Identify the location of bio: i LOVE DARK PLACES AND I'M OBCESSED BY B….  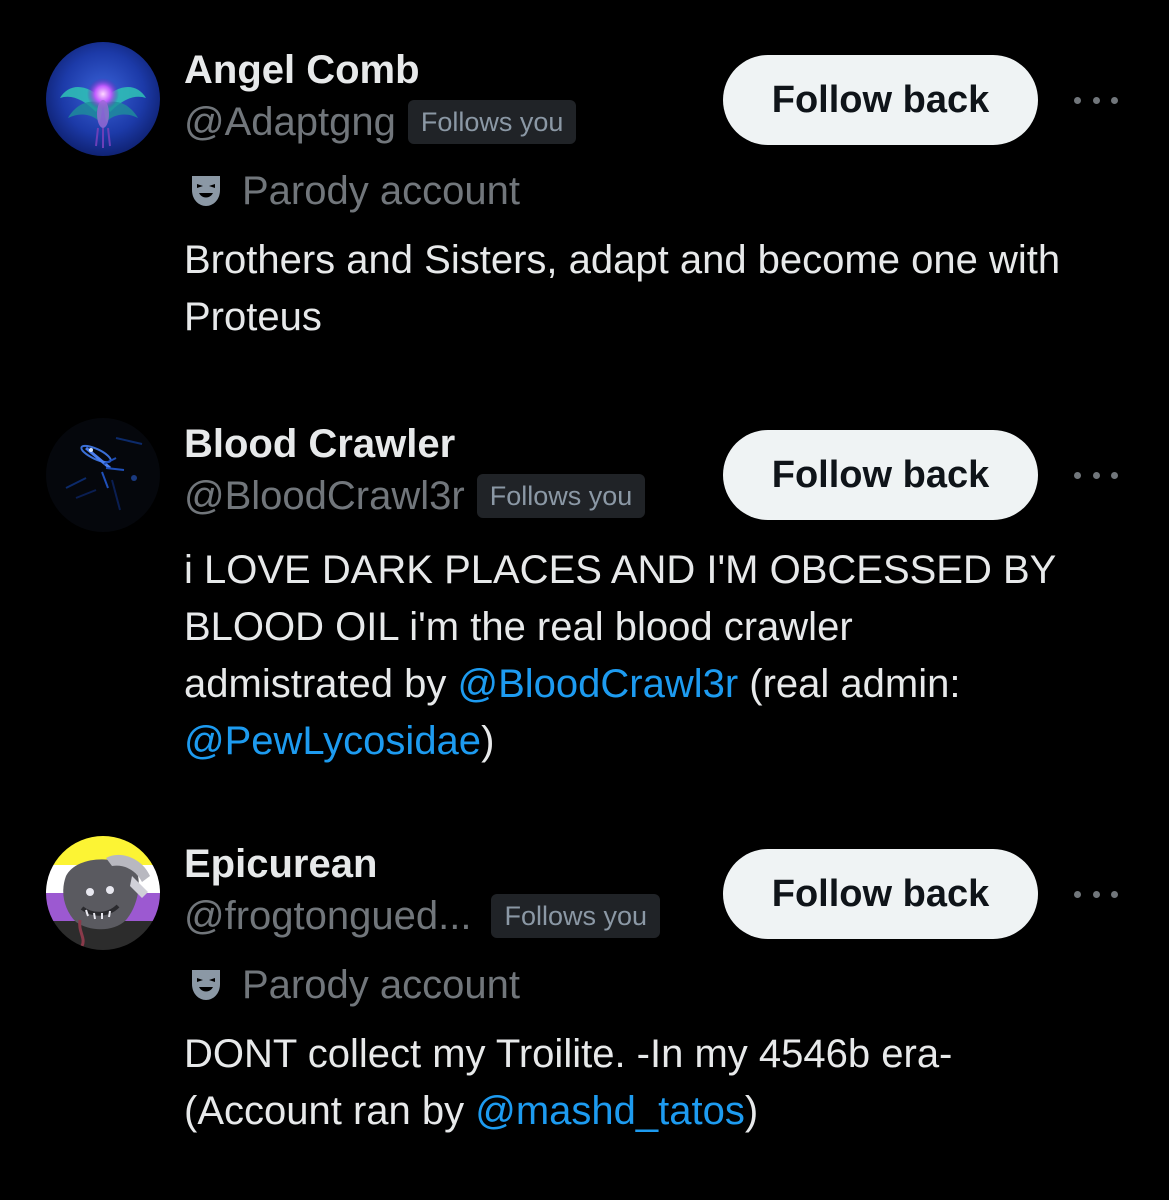
(620, 655).